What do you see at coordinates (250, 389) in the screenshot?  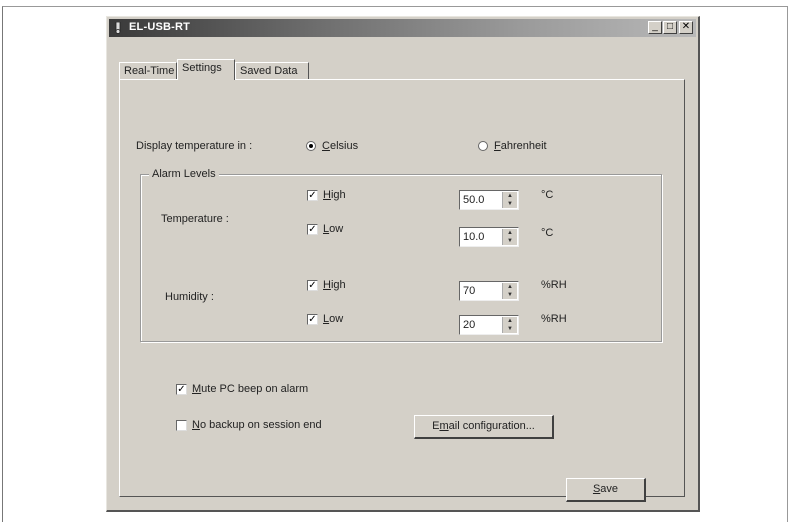 I see `mute-beep-label: Mute PC beep on alarm` at bounding box center [250, 389].